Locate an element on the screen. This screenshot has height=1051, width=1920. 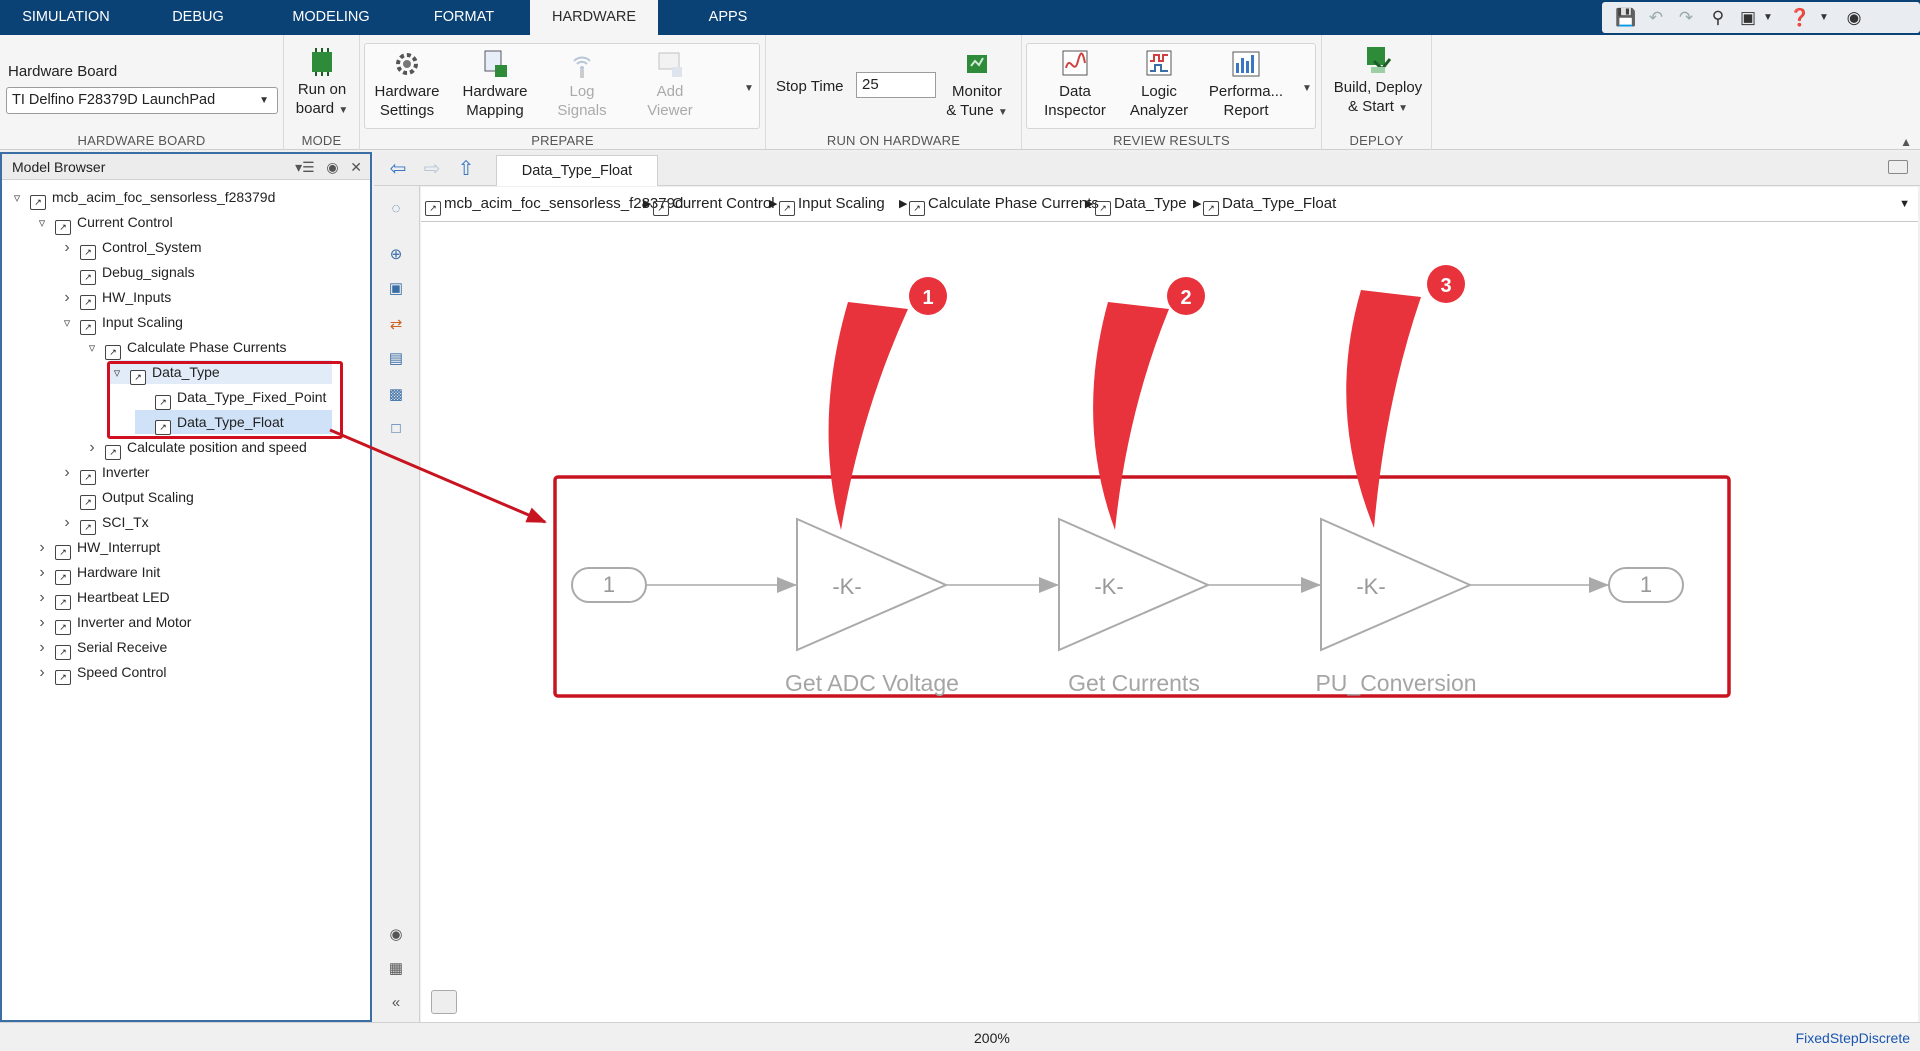
signal-route-icon: ⇄ is located at coordinates (396, 325).